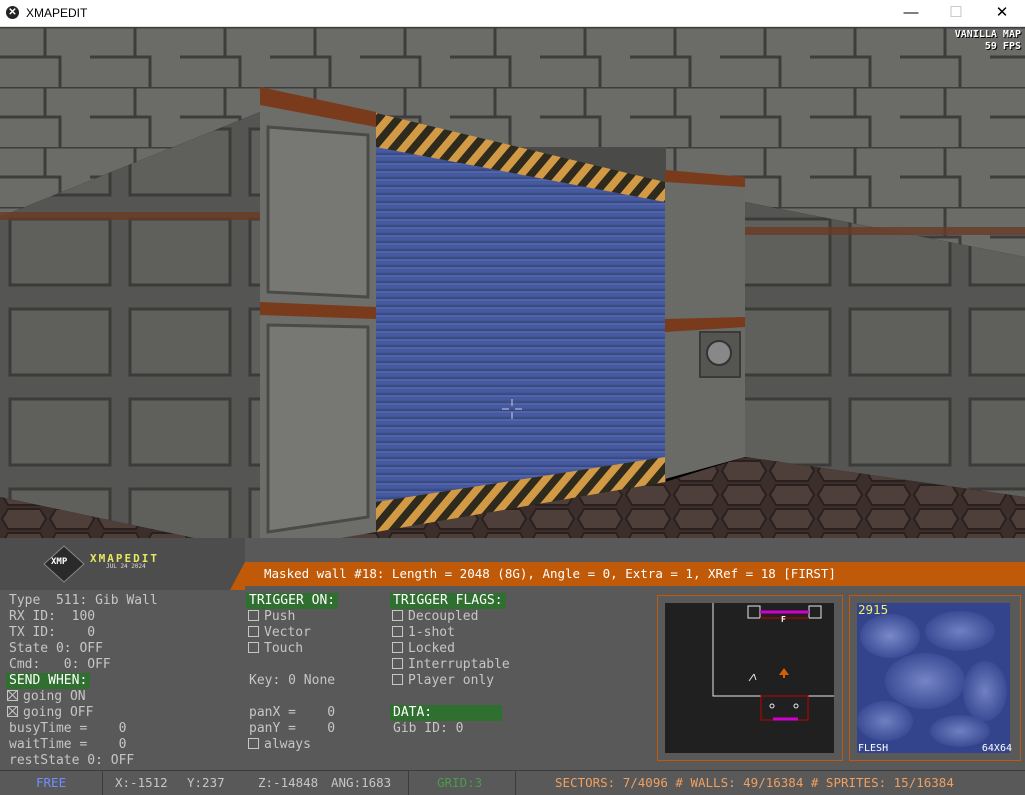 The width and height of the screenshot is (1025, 795). What do you see at coordinates (435, 617) in the screenshot?
I see `decoupled-option: Decoupled` at bounding box center [435, 617].